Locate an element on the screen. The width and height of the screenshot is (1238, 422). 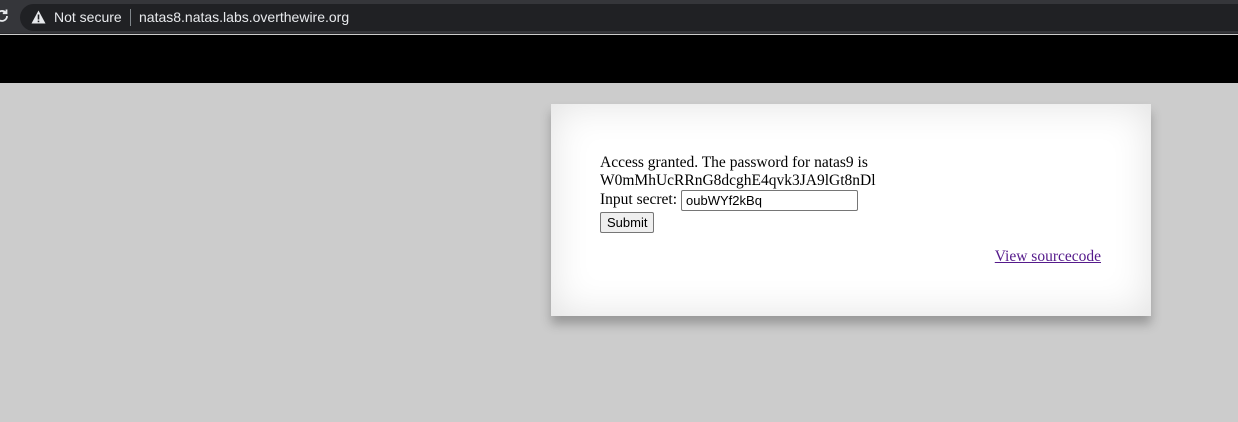
secret-row: Input secret: is located at coordinates (738, 200).